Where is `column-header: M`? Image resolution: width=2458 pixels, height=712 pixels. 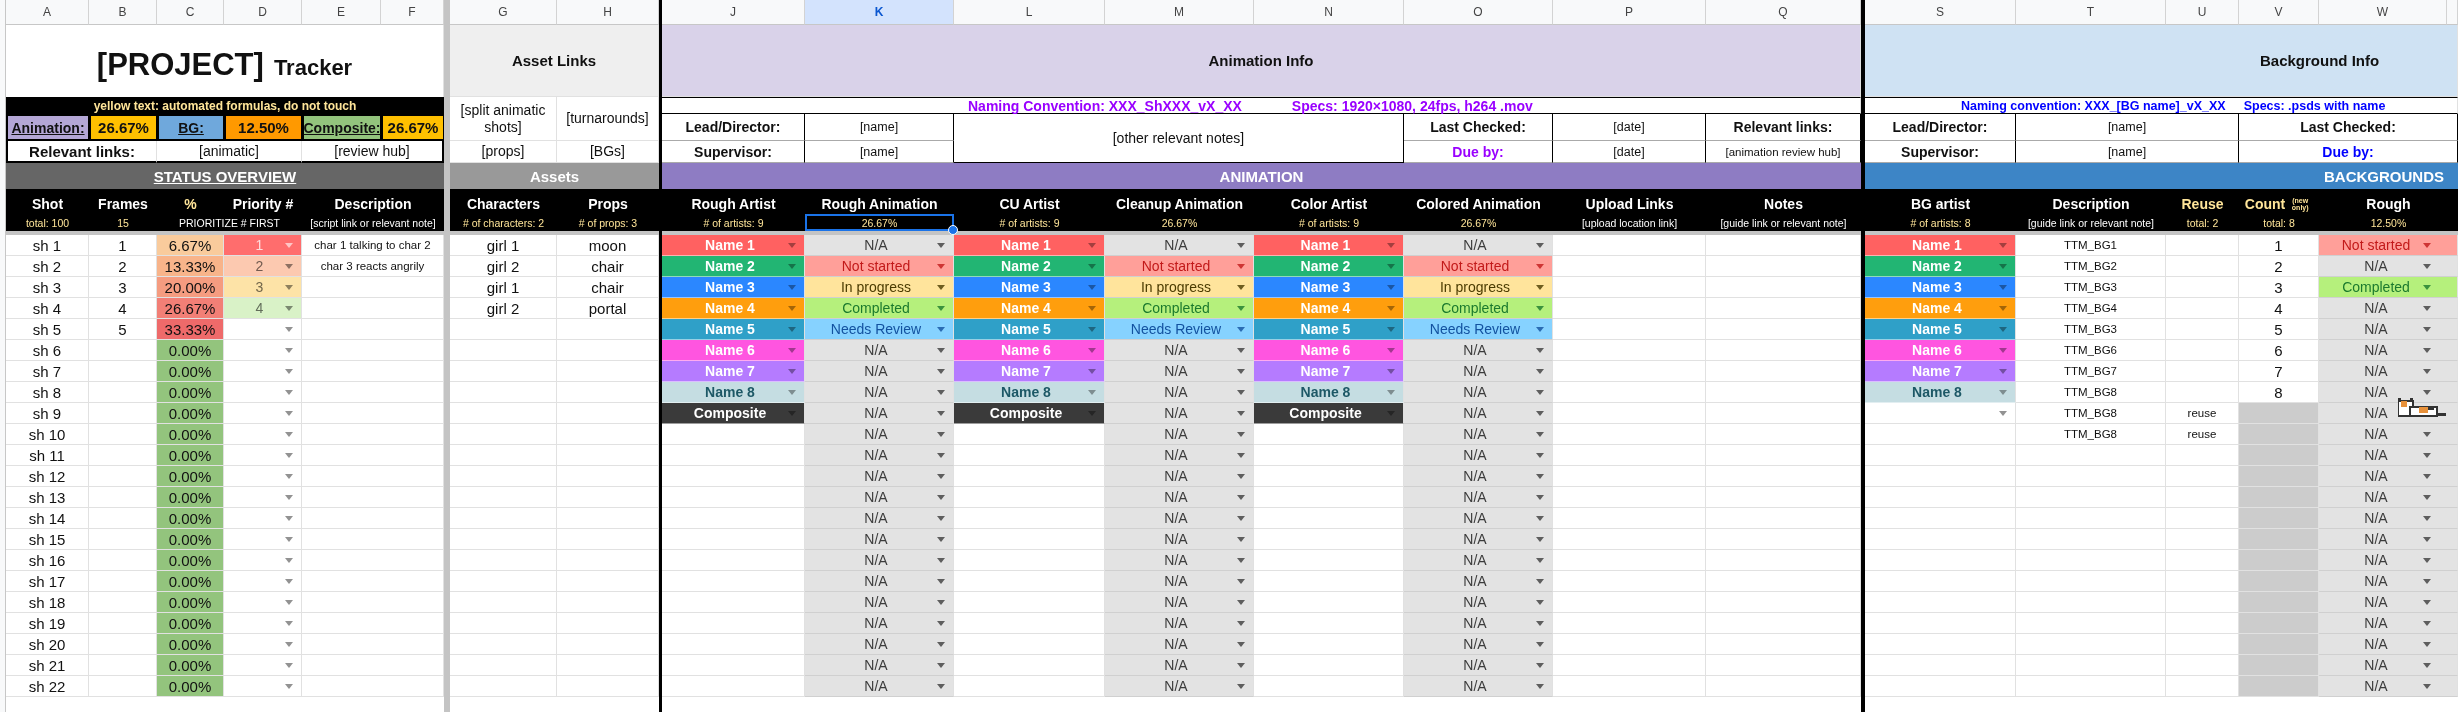
column-header: M is located at coordinates (1179, 12).